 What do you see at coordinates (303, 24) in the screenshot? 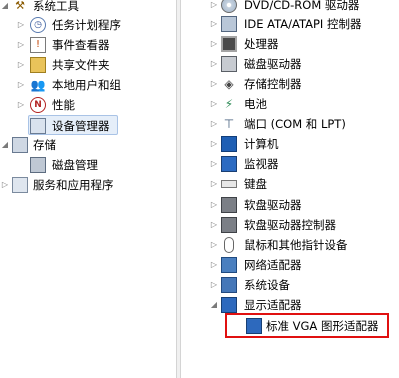
I see `tree-item-label: IDE ATA/ATAPI 控制器` at bounding box center [303, 24].